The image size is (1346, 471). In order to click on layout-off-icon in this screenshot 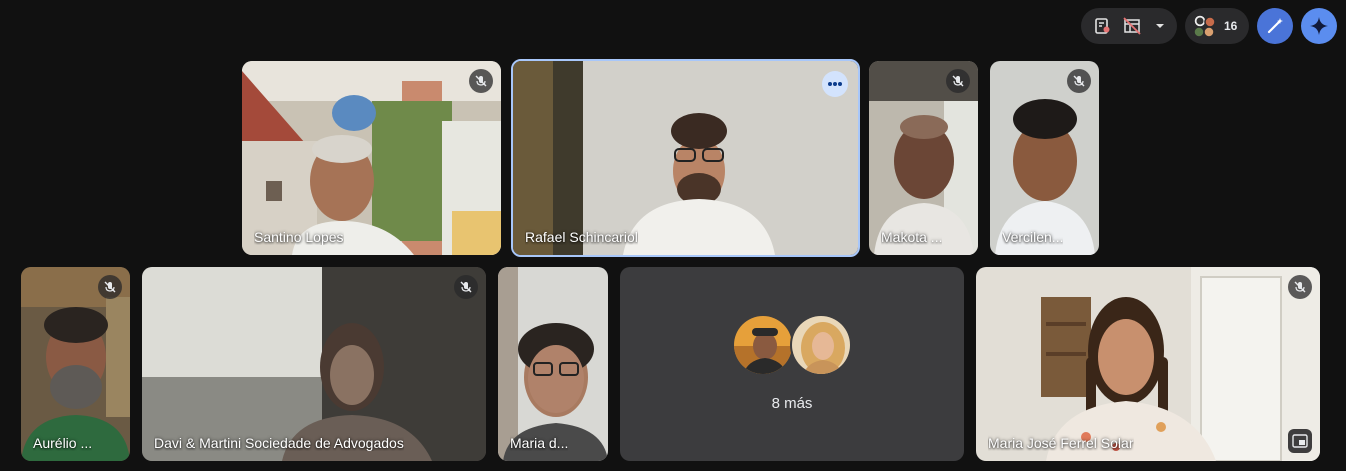, I will do `click(1132, 26)`.